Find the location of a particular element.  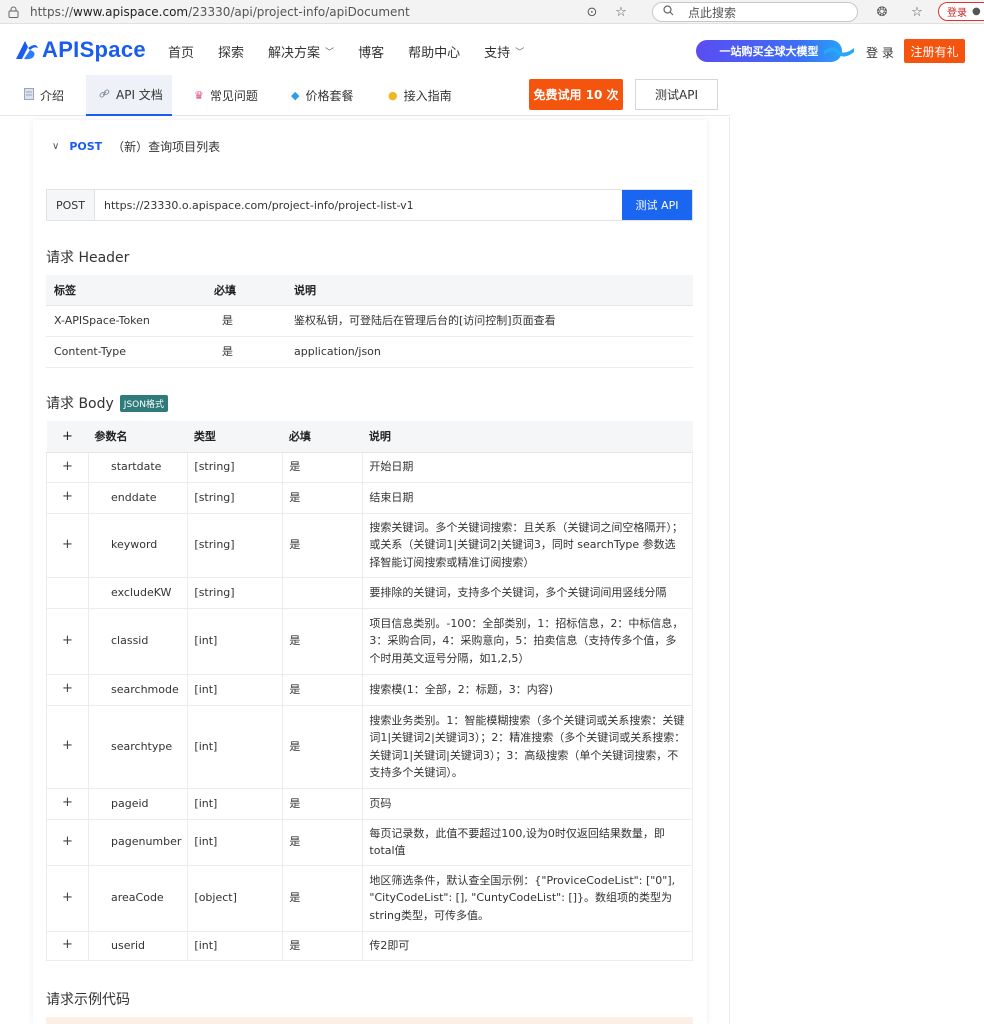

expand-all-button: + is located at coordinates (67, 437).